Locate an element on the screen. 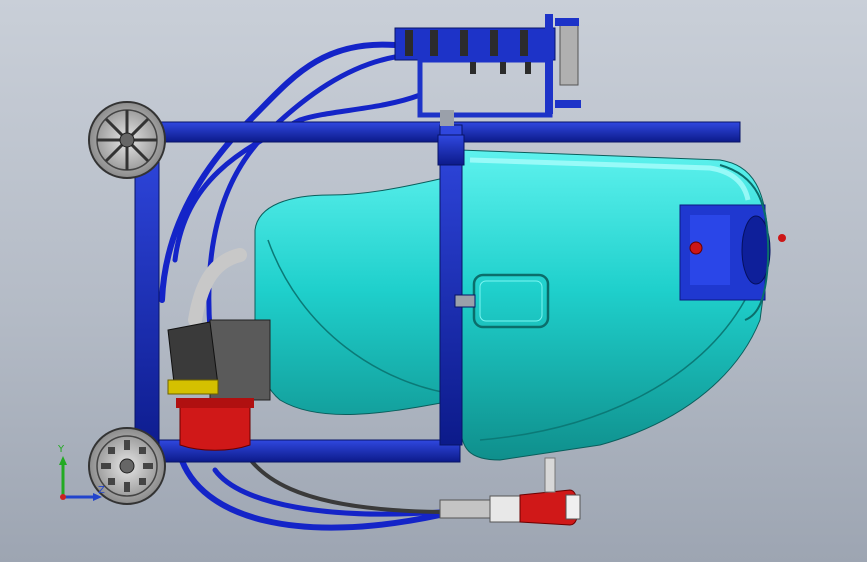  pump-assembly is located at coordinates (487, 70).